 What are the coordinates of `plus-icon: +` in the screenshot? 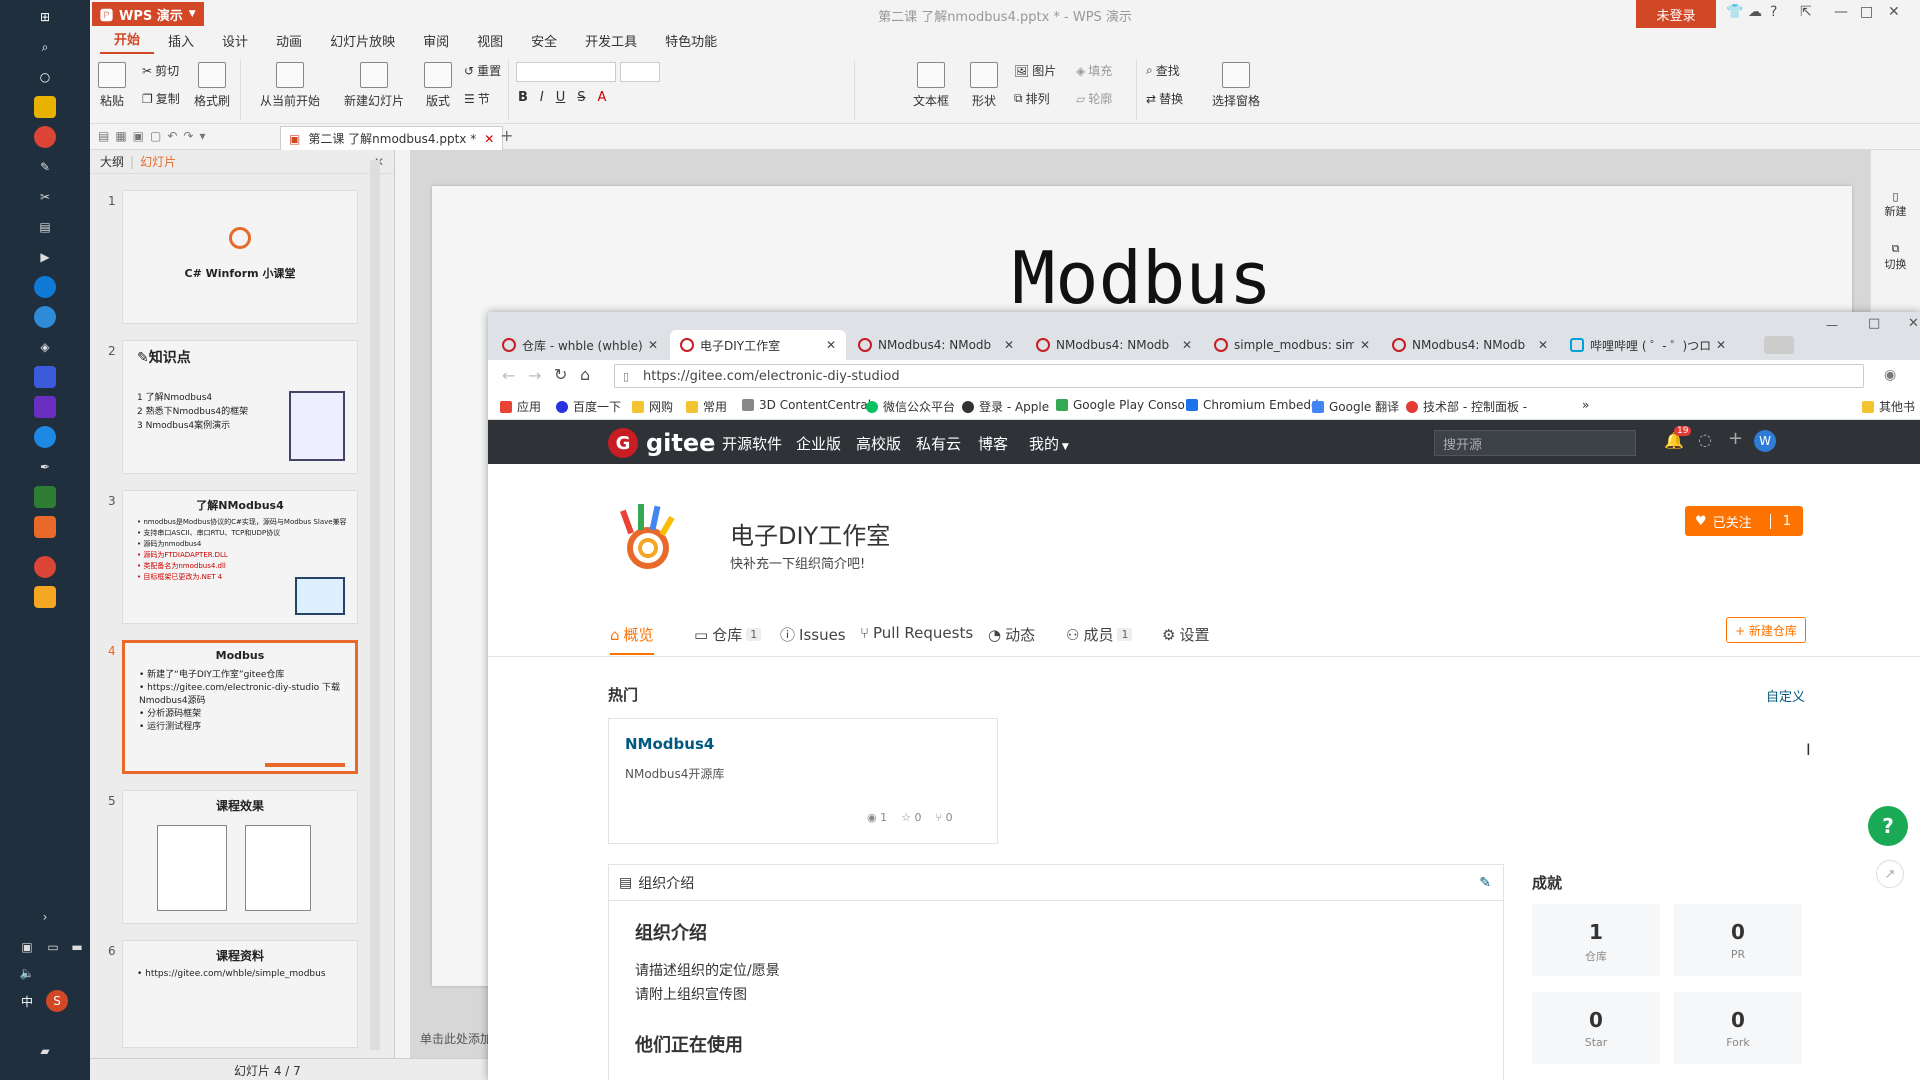 It's located at (1735, 438).